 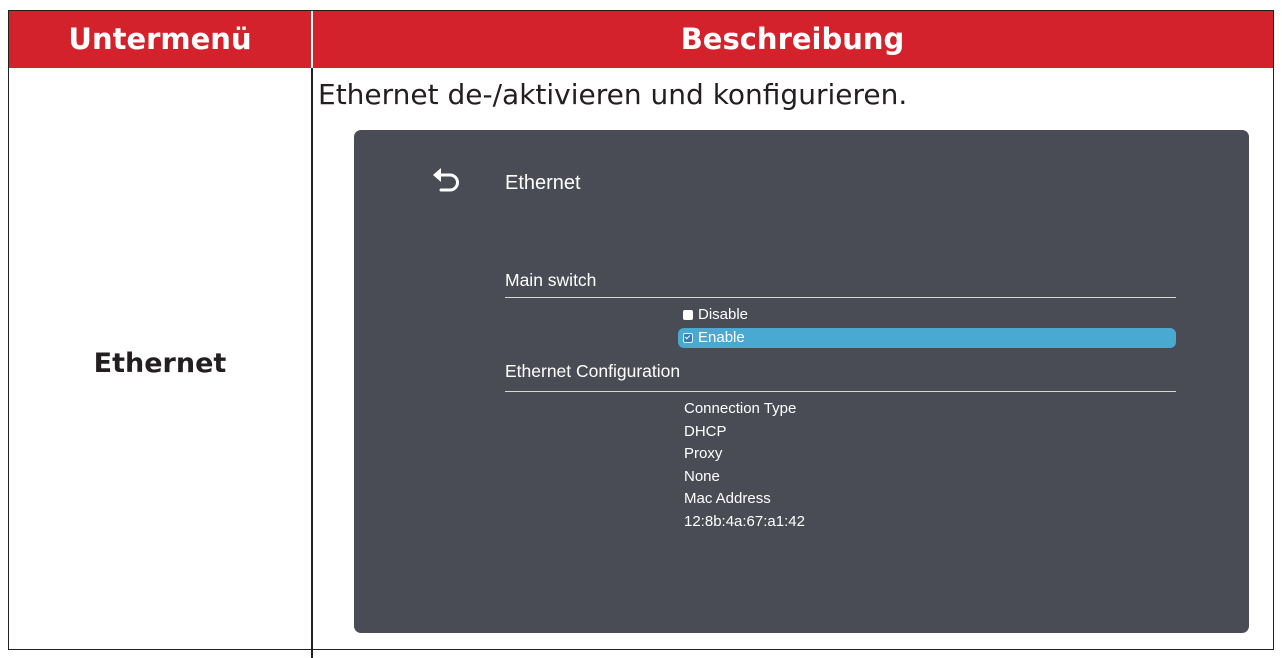 What do you see at coordinates (740, 408) in the screenshot?
I see `info-connection-type-label: Connection Type` at bounding box center [740, 408].